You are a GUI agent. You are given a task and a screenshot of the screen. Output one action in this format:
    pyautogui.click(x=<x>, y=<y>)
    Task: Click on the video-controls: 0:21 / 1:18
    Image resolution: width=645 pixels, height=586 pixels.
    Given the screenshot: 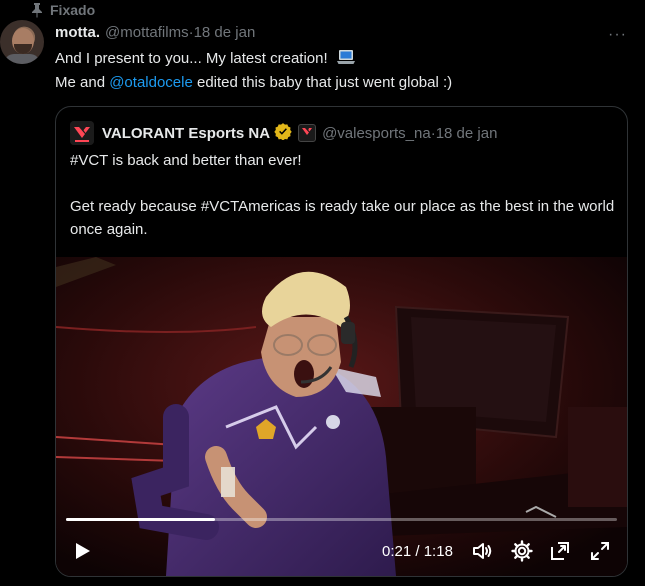 What is the action you would take?
    pyautogui.click(x=341, y=552)
    